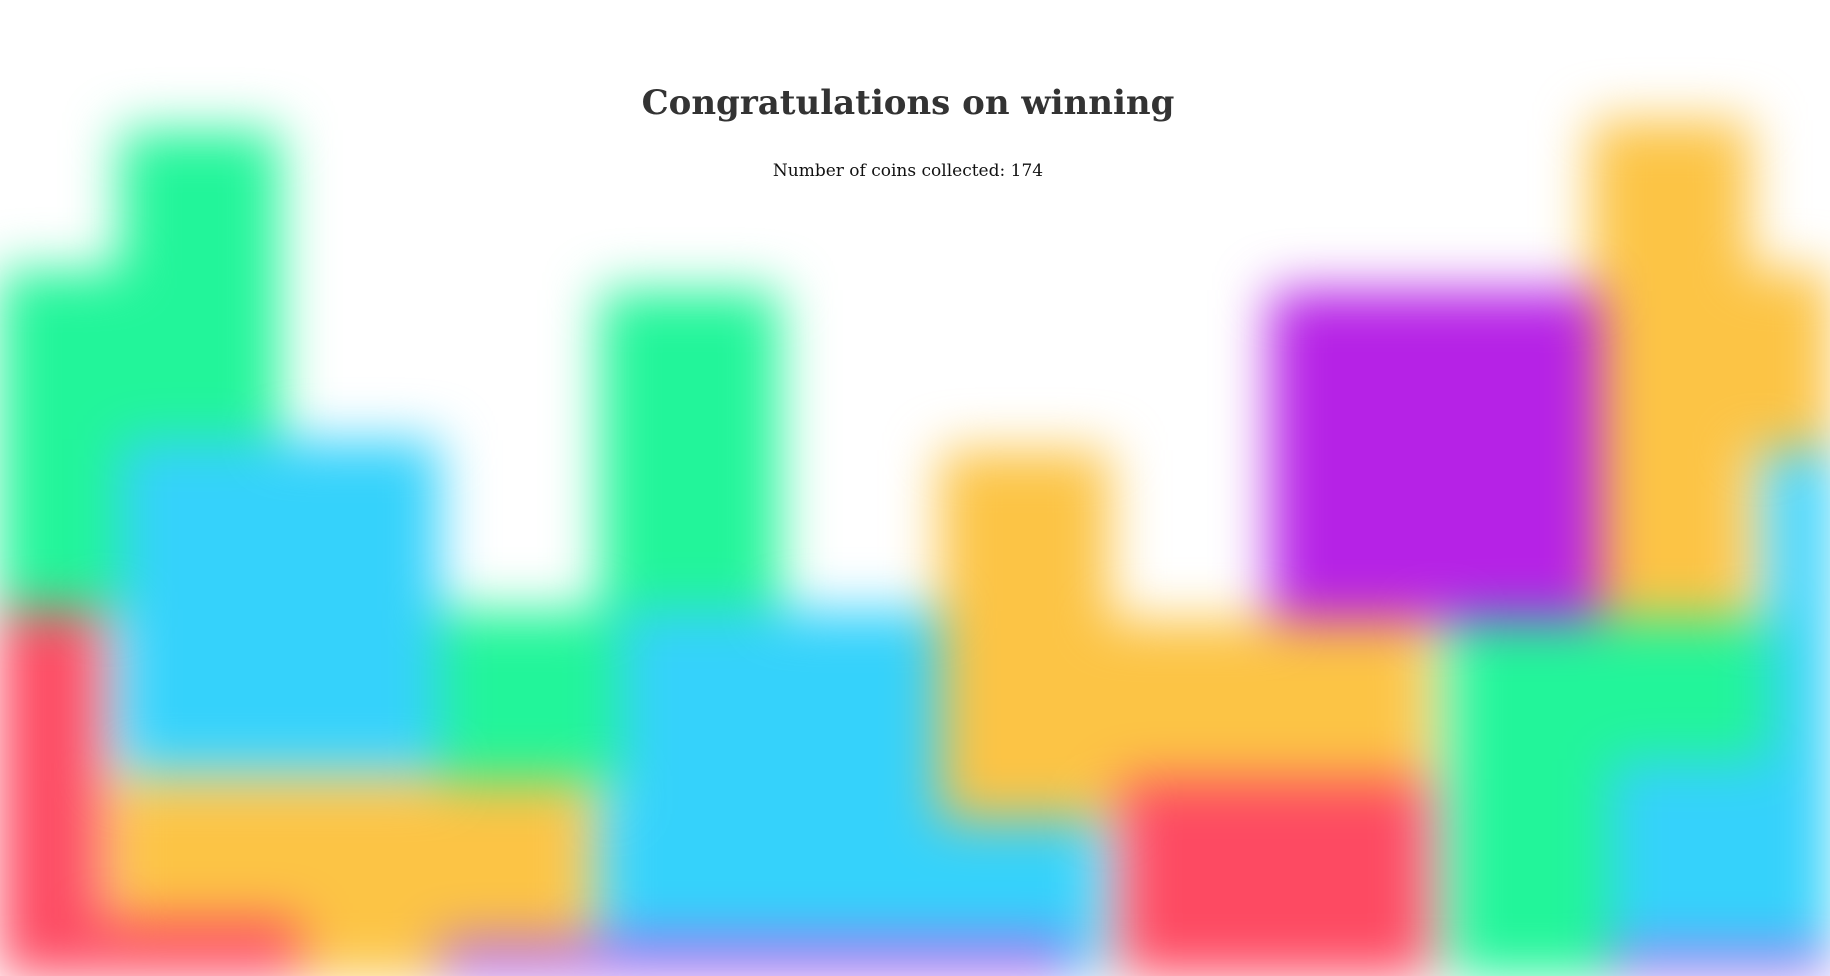 The width and height of the screenshot is (1830, 976). What do you see at coordinates (1027, 171) in the screenshot?
I see `coins-collected-count: 174` at bounding box center [1027, 171].